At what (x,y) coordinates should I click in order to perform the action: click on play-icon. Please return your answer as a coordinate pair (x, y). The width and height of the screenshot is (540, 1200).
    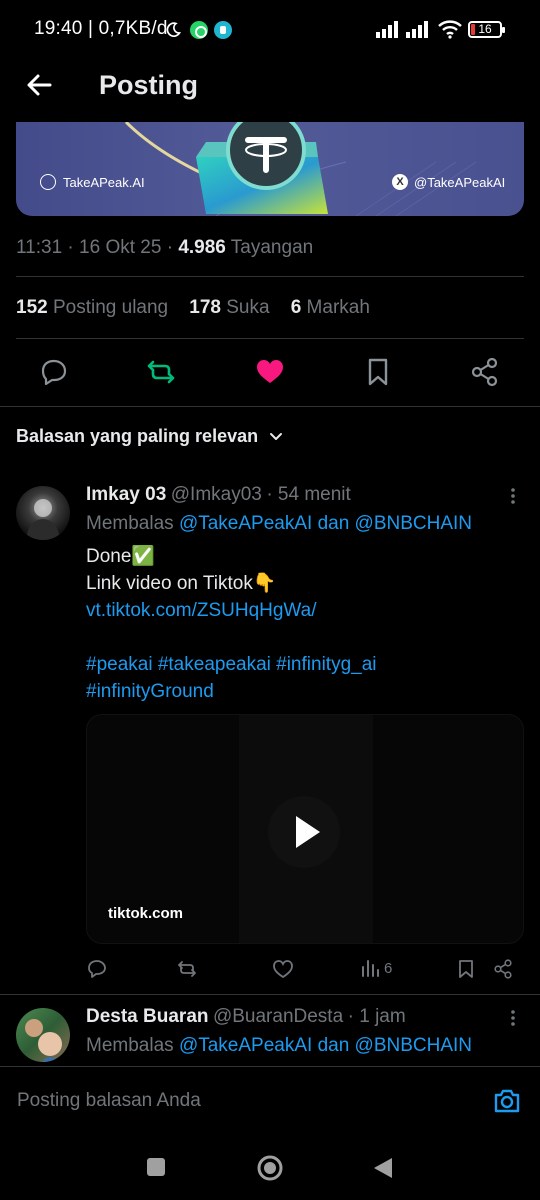
    Looking at the image, I should click on (308, 832).